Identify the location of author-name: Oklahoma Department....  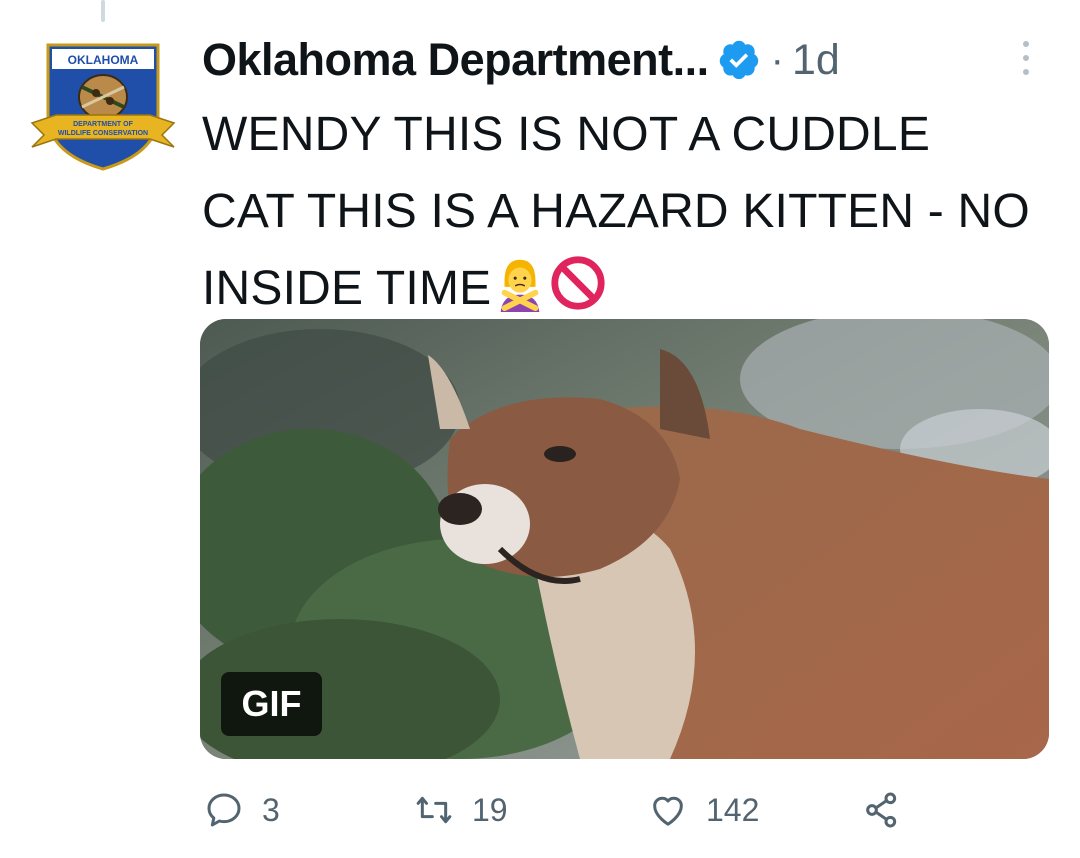
(455, 60).